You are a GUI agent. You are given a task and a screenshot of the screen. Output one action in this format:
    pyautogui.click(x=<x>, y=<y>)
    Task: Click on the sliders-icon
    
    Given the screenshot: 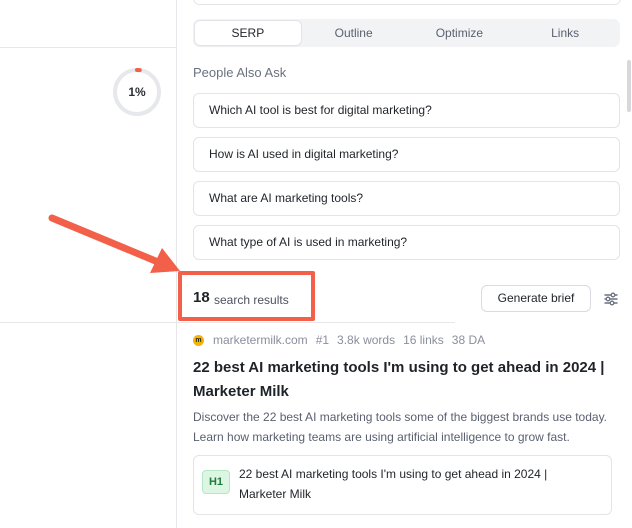 What is the action you would take?
    pyautogui.click(x=611, y=299)
    